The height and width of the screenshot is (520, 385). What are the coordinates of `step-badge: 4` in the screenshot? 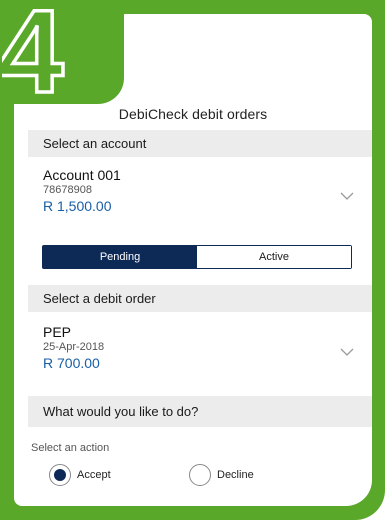 It's located at (62, 52).